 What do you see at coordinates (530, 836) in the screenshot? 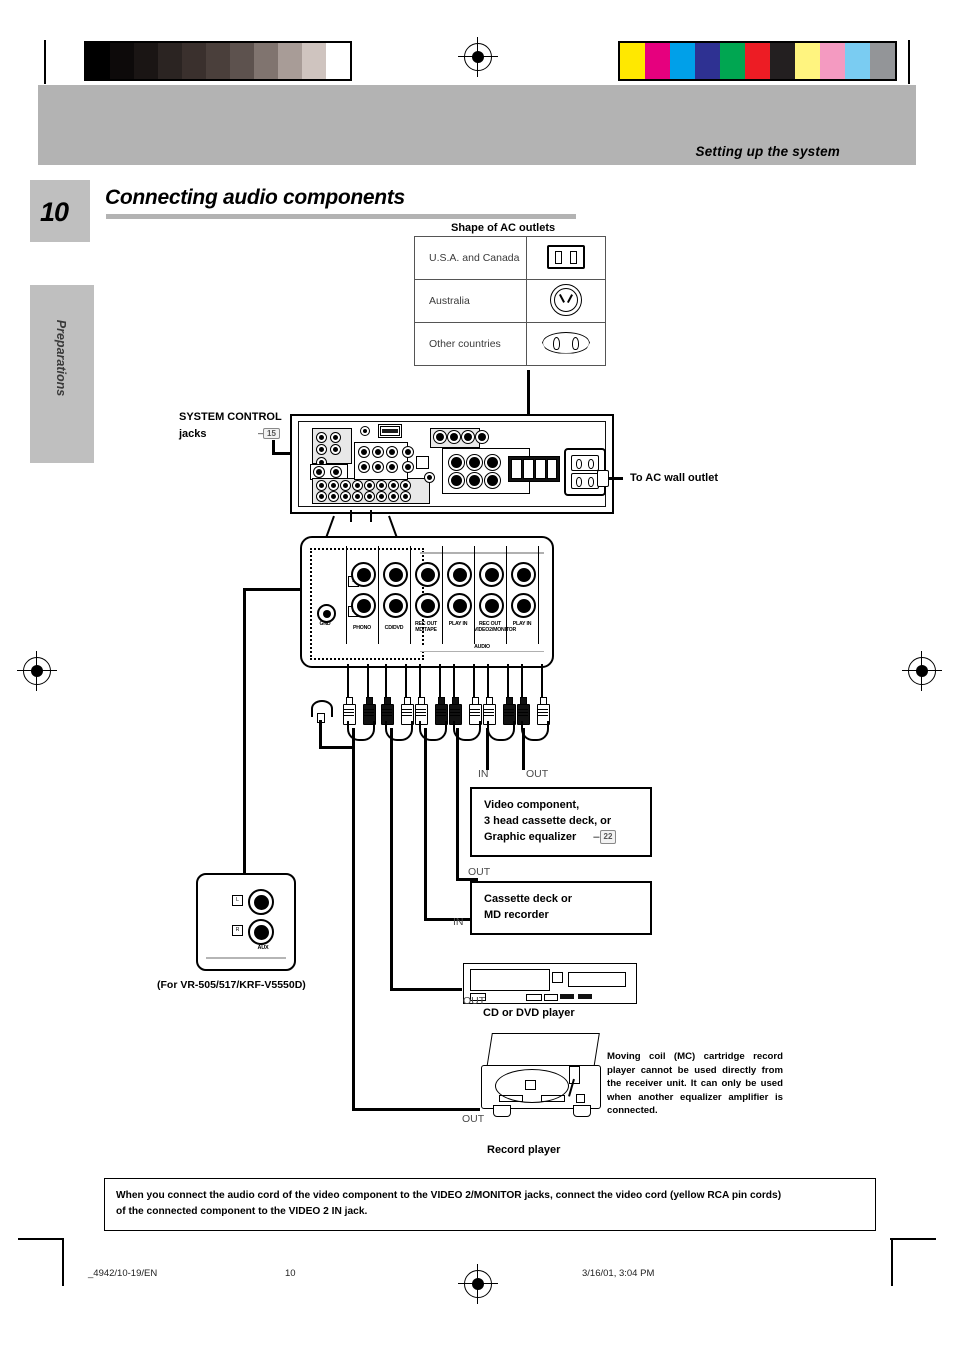
I see `video-component-line3-text: Graphic equalizer` at bounding box center [530, 836].